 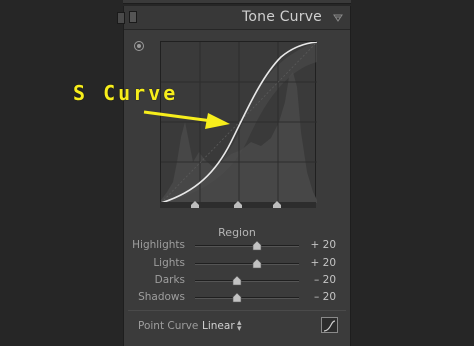 I want to click on slider-row-lights: Lights + 20, so click(x=237, y=264).